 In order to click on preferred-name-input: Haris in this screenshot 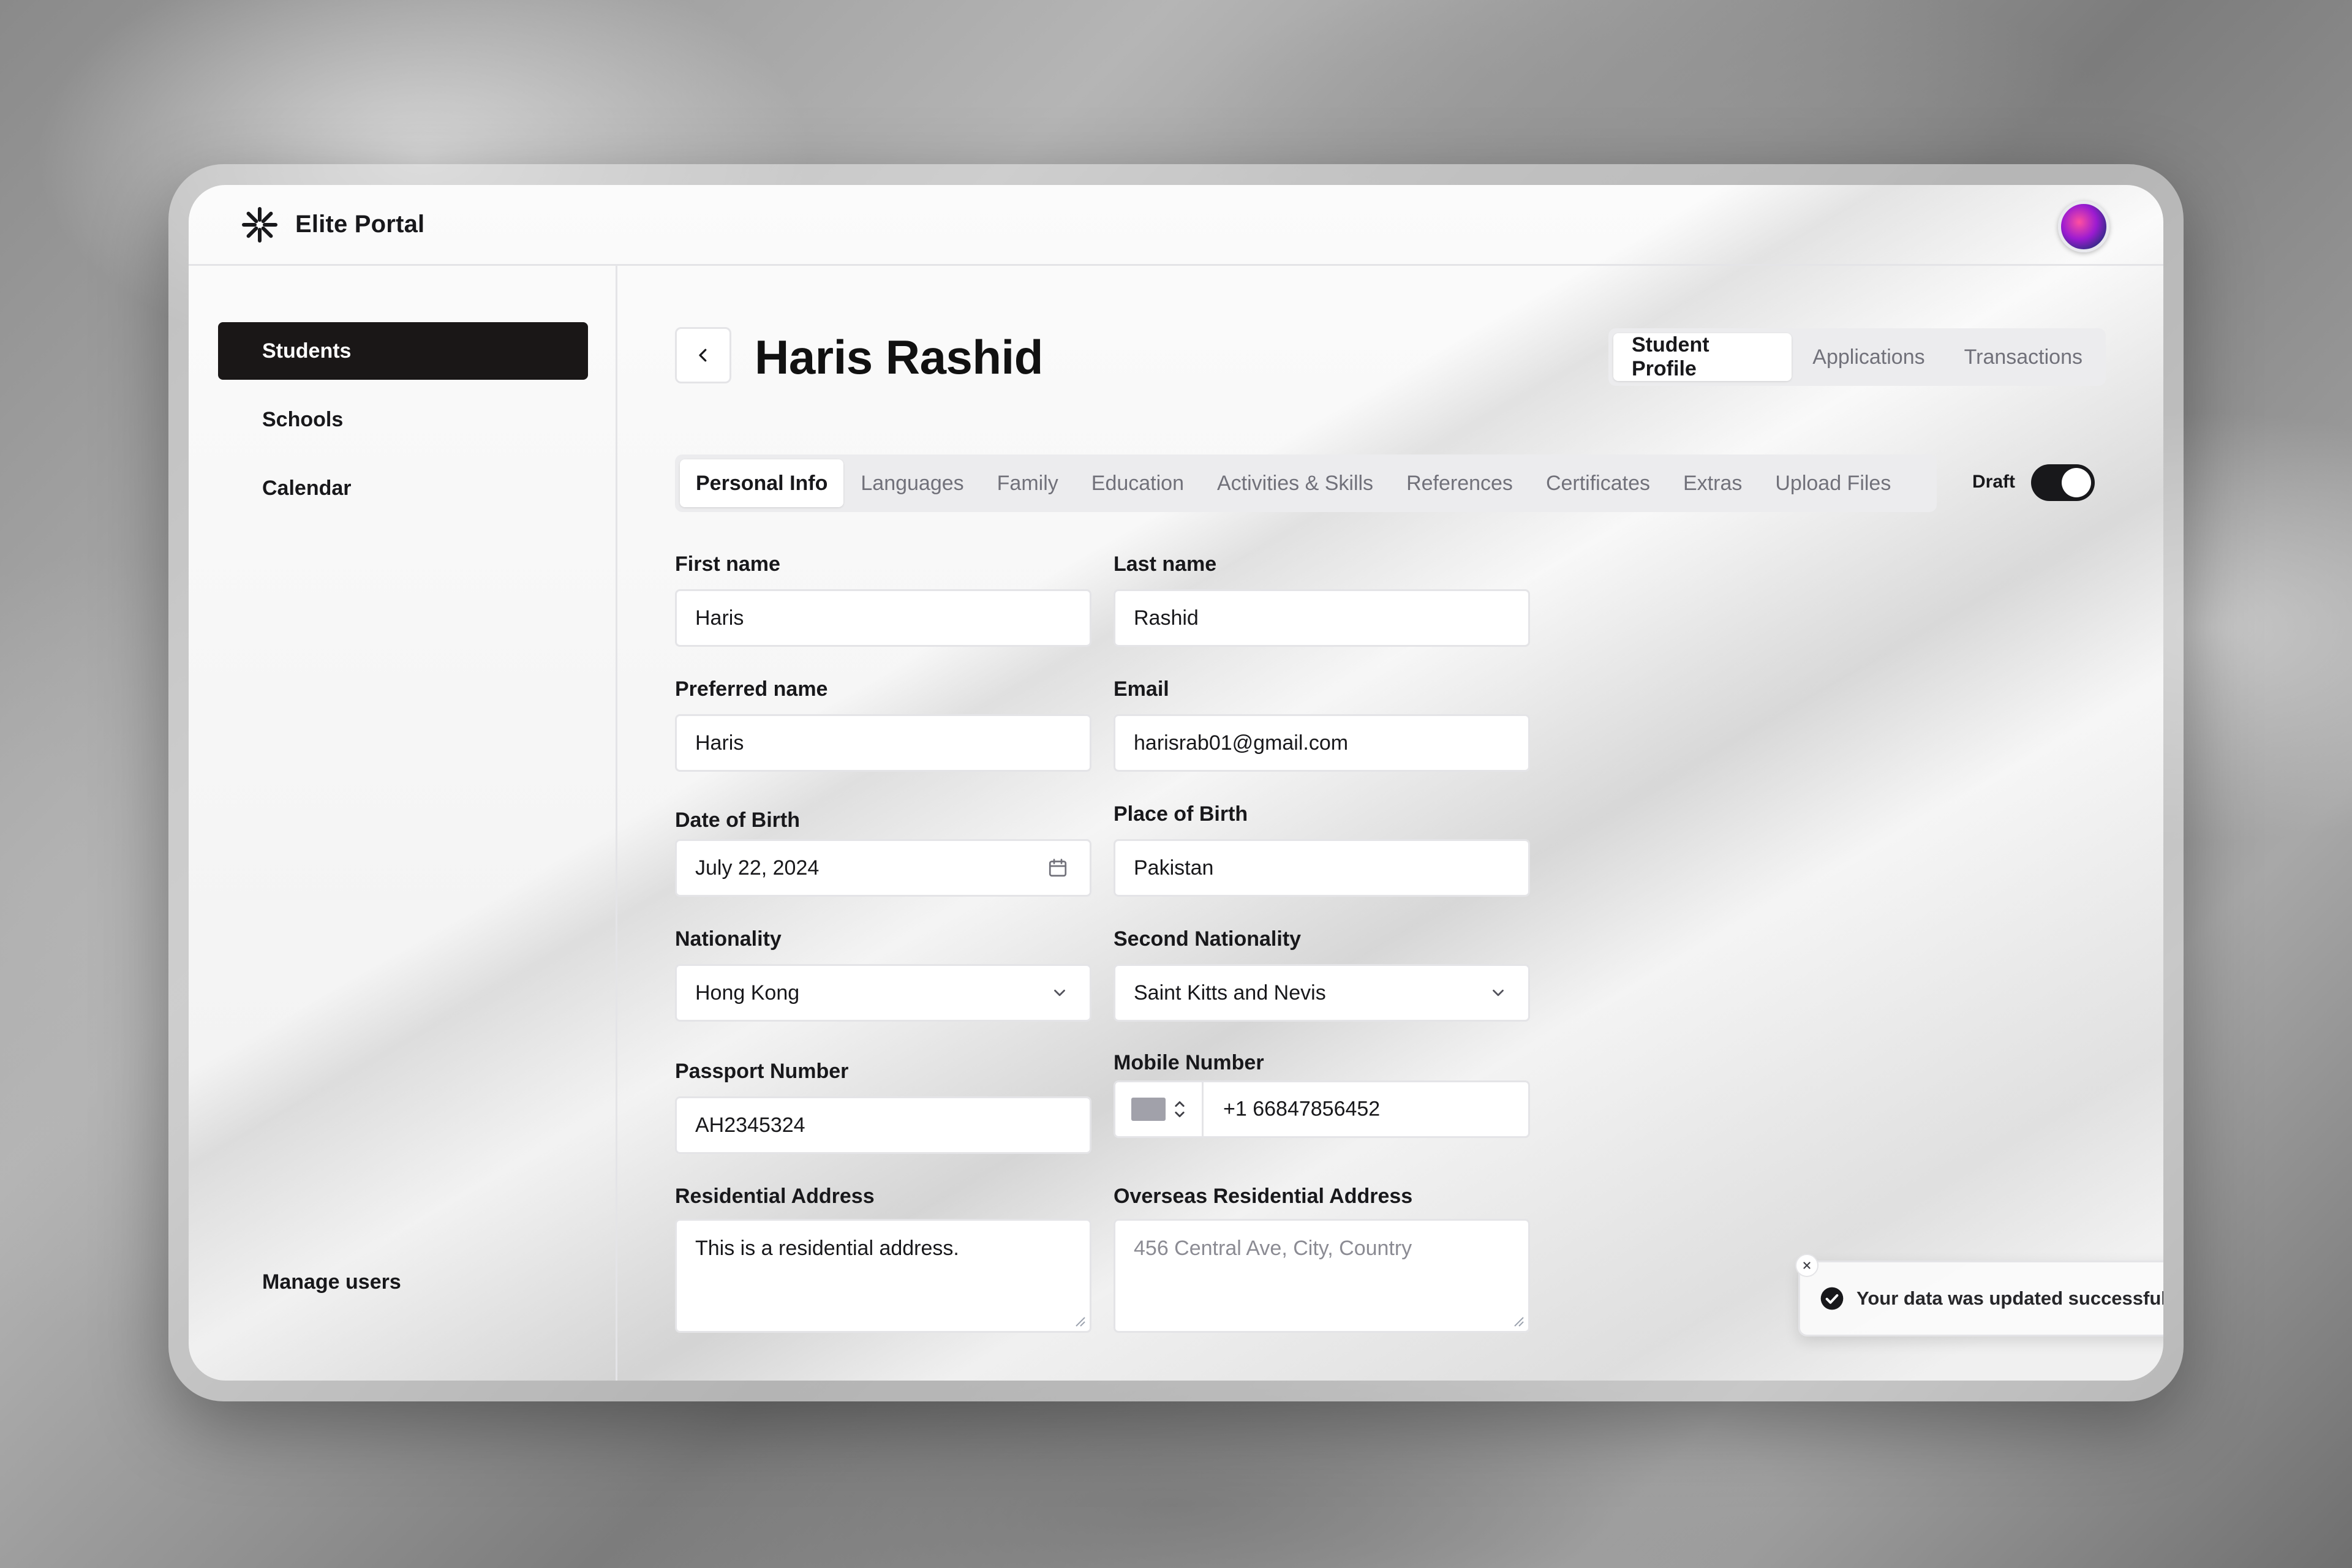, I will do `click(883, 743)`.